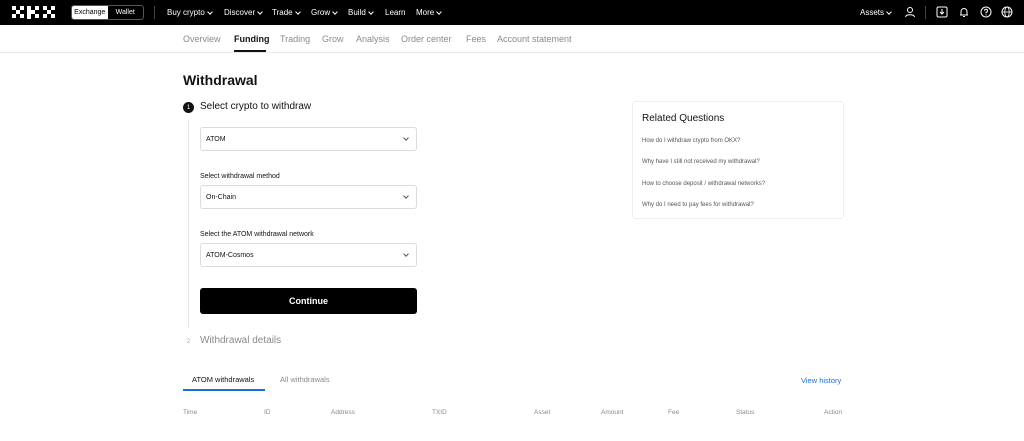 The width and height of the screenshot is (1024, 441). I want to click on step-2-title: Withdrawal details, so click(241, 340).